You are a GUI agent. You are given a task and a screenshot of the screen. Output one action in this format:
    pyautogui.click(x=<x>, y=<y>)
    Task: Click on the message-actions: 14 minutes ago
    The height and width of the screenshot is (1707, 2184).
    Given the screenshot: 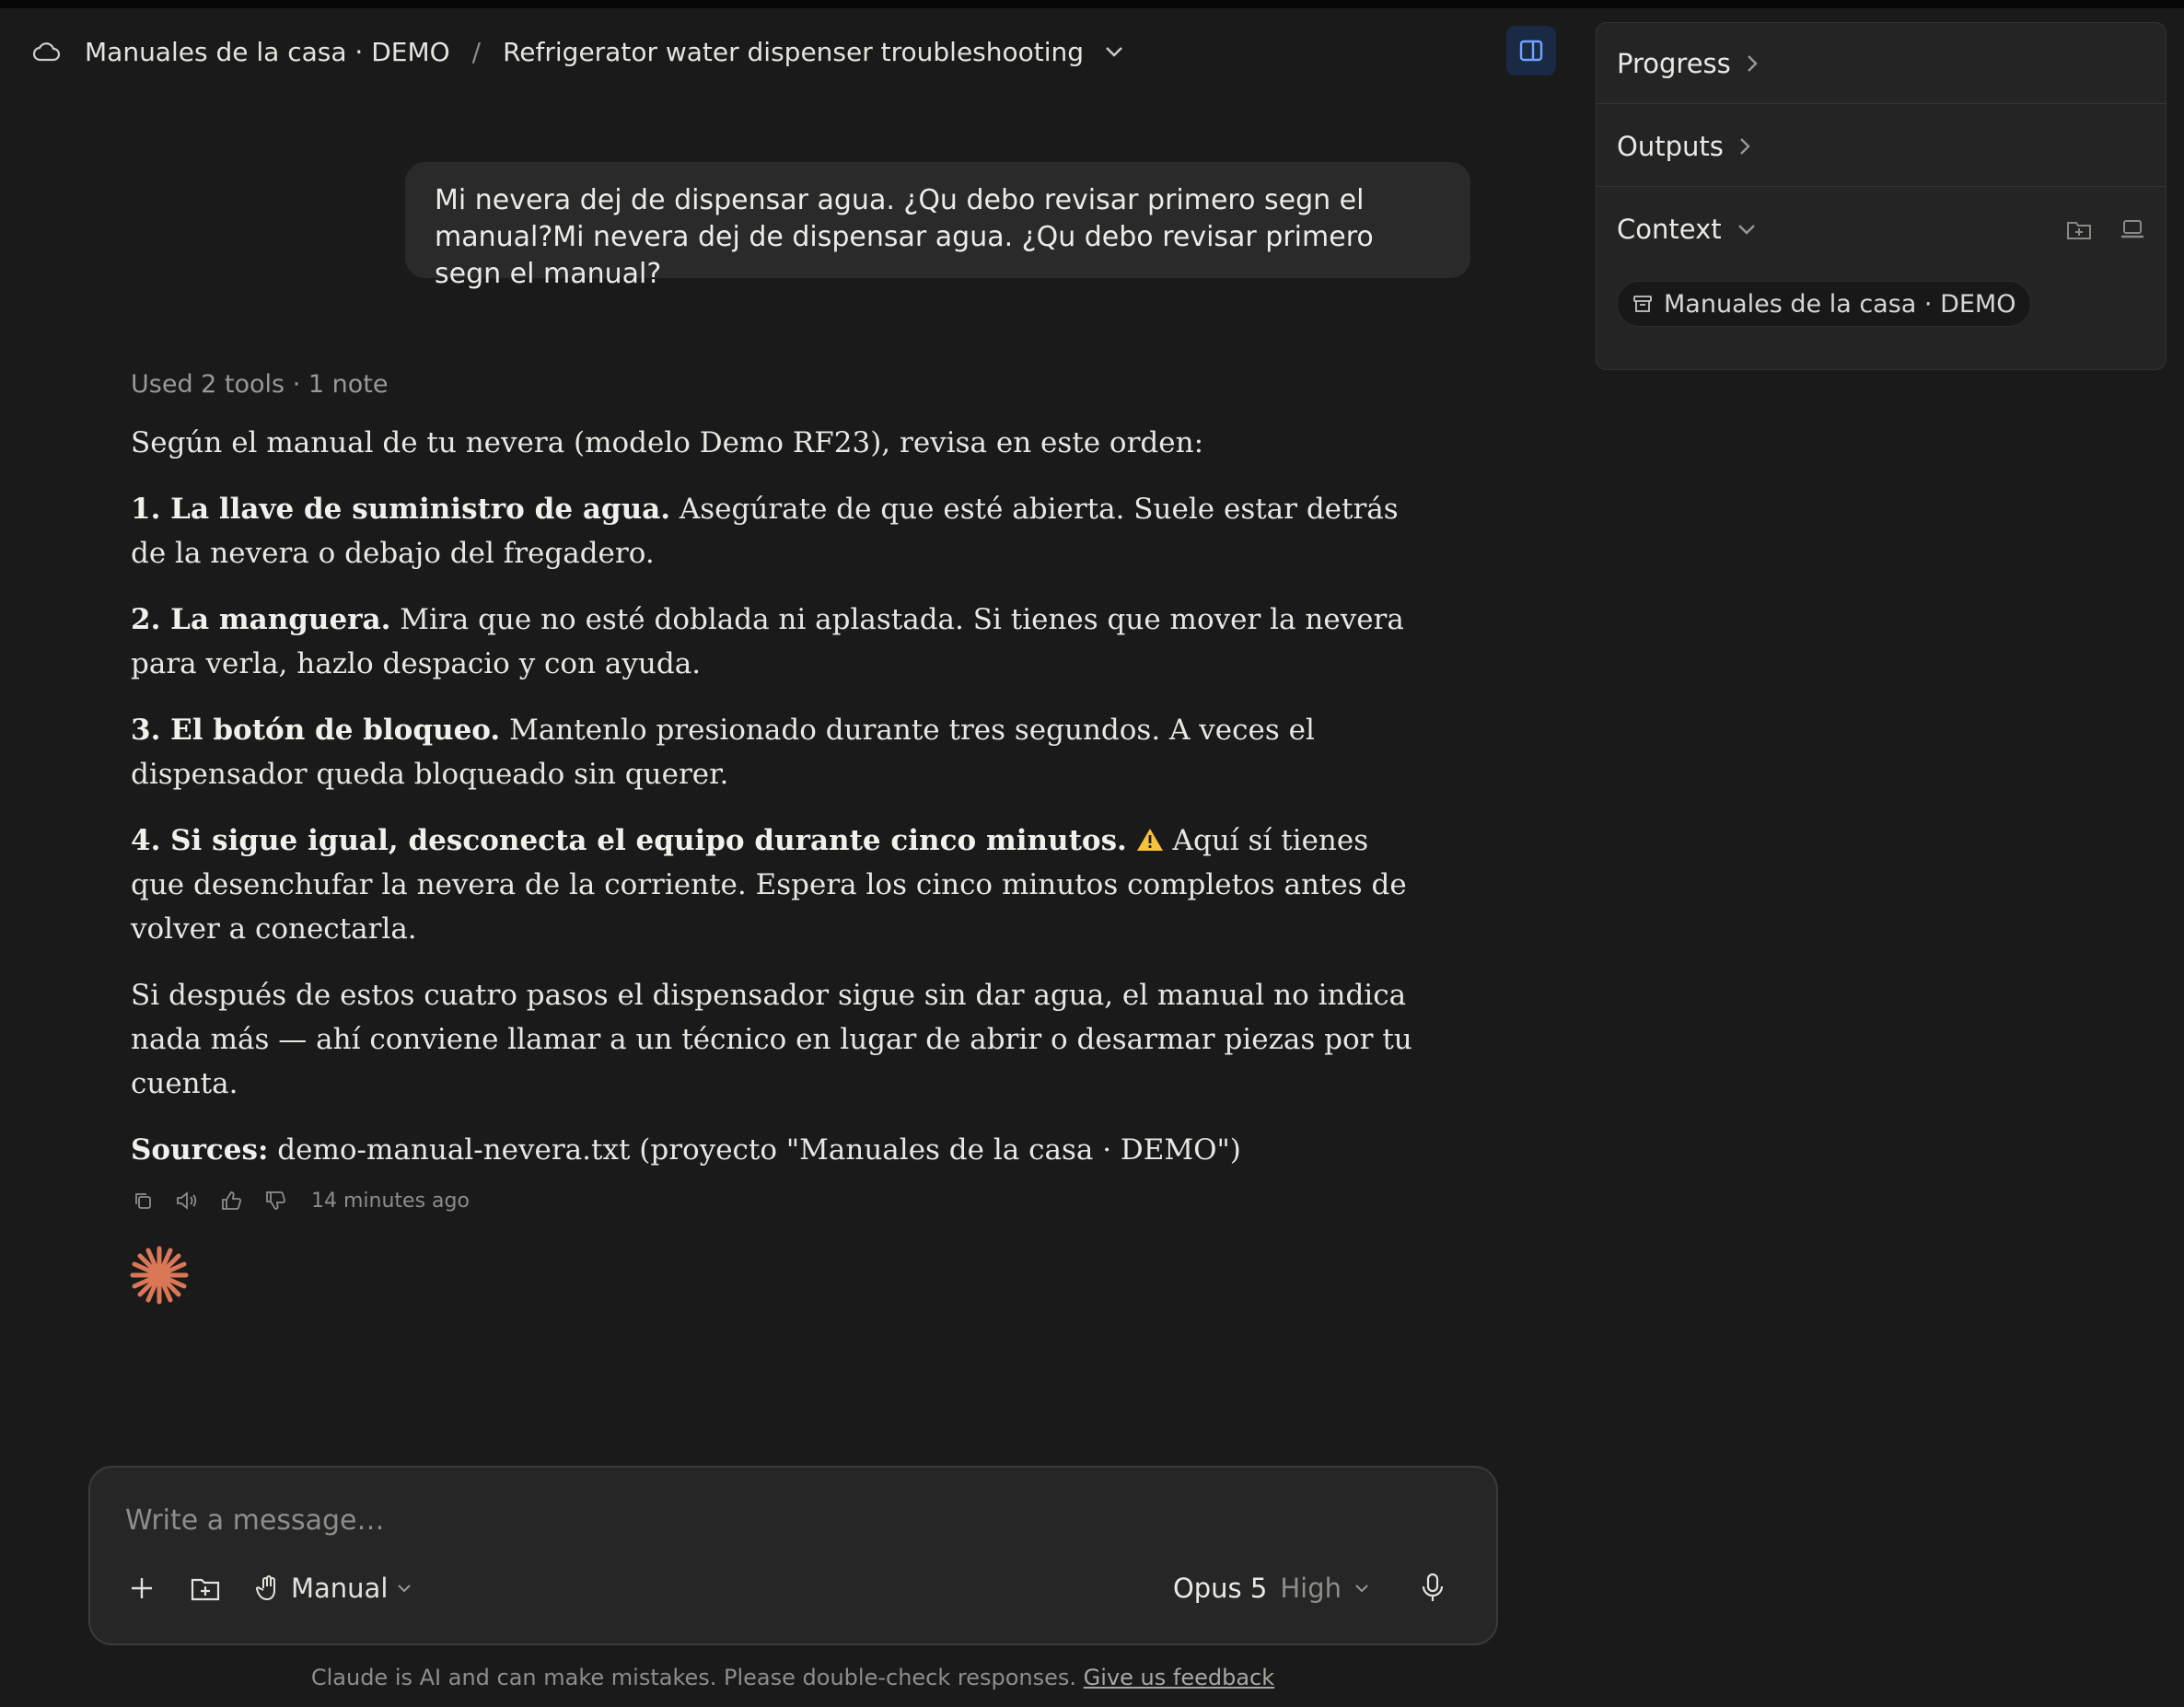 What is the action you would take?
    pyautogui.click(x=775, y=1201)
    